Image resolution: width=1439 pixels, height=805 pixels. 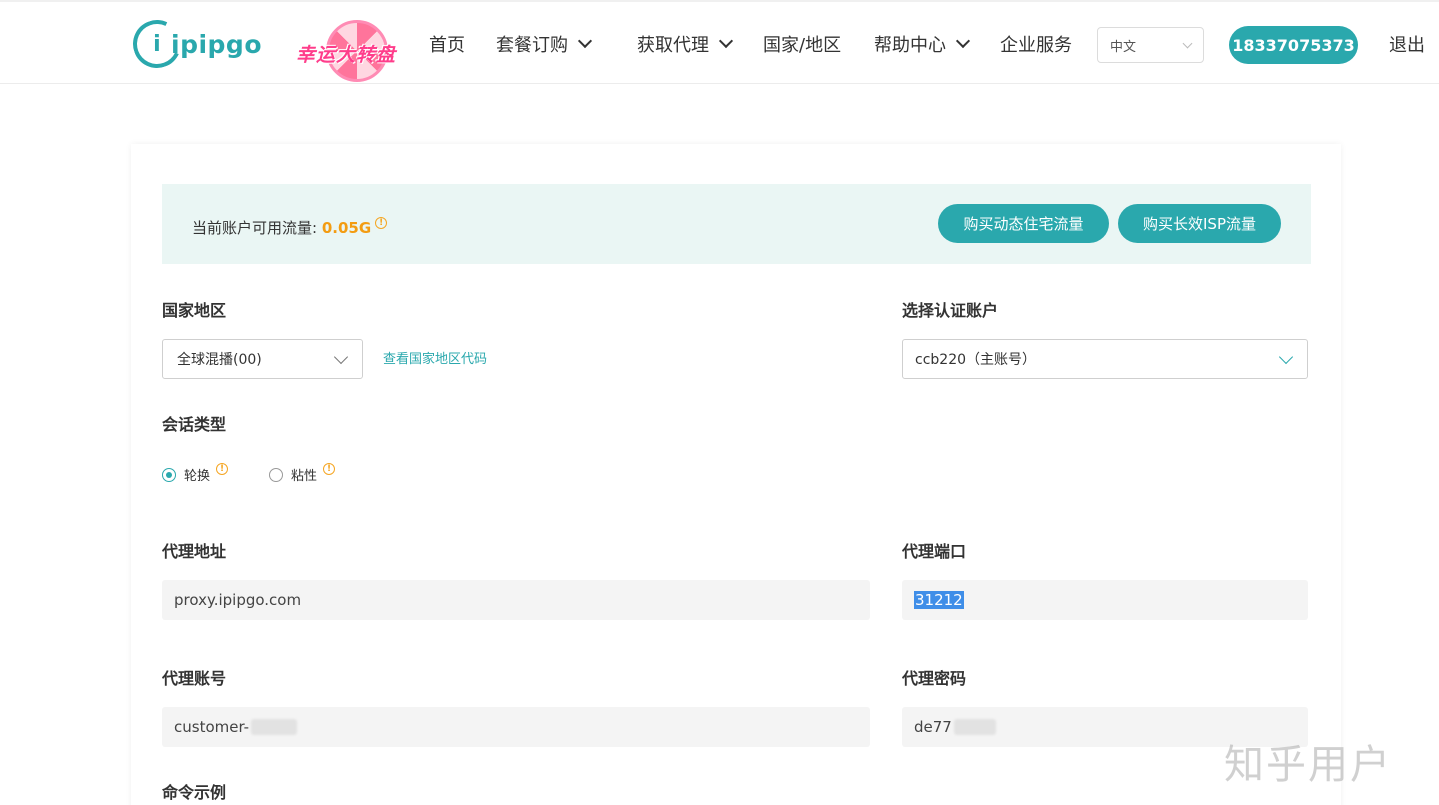 What do you see at coordinates (939, 600) in the screenshot?
I see `selected-port-text: 31212` at bounding box center [939, 600].